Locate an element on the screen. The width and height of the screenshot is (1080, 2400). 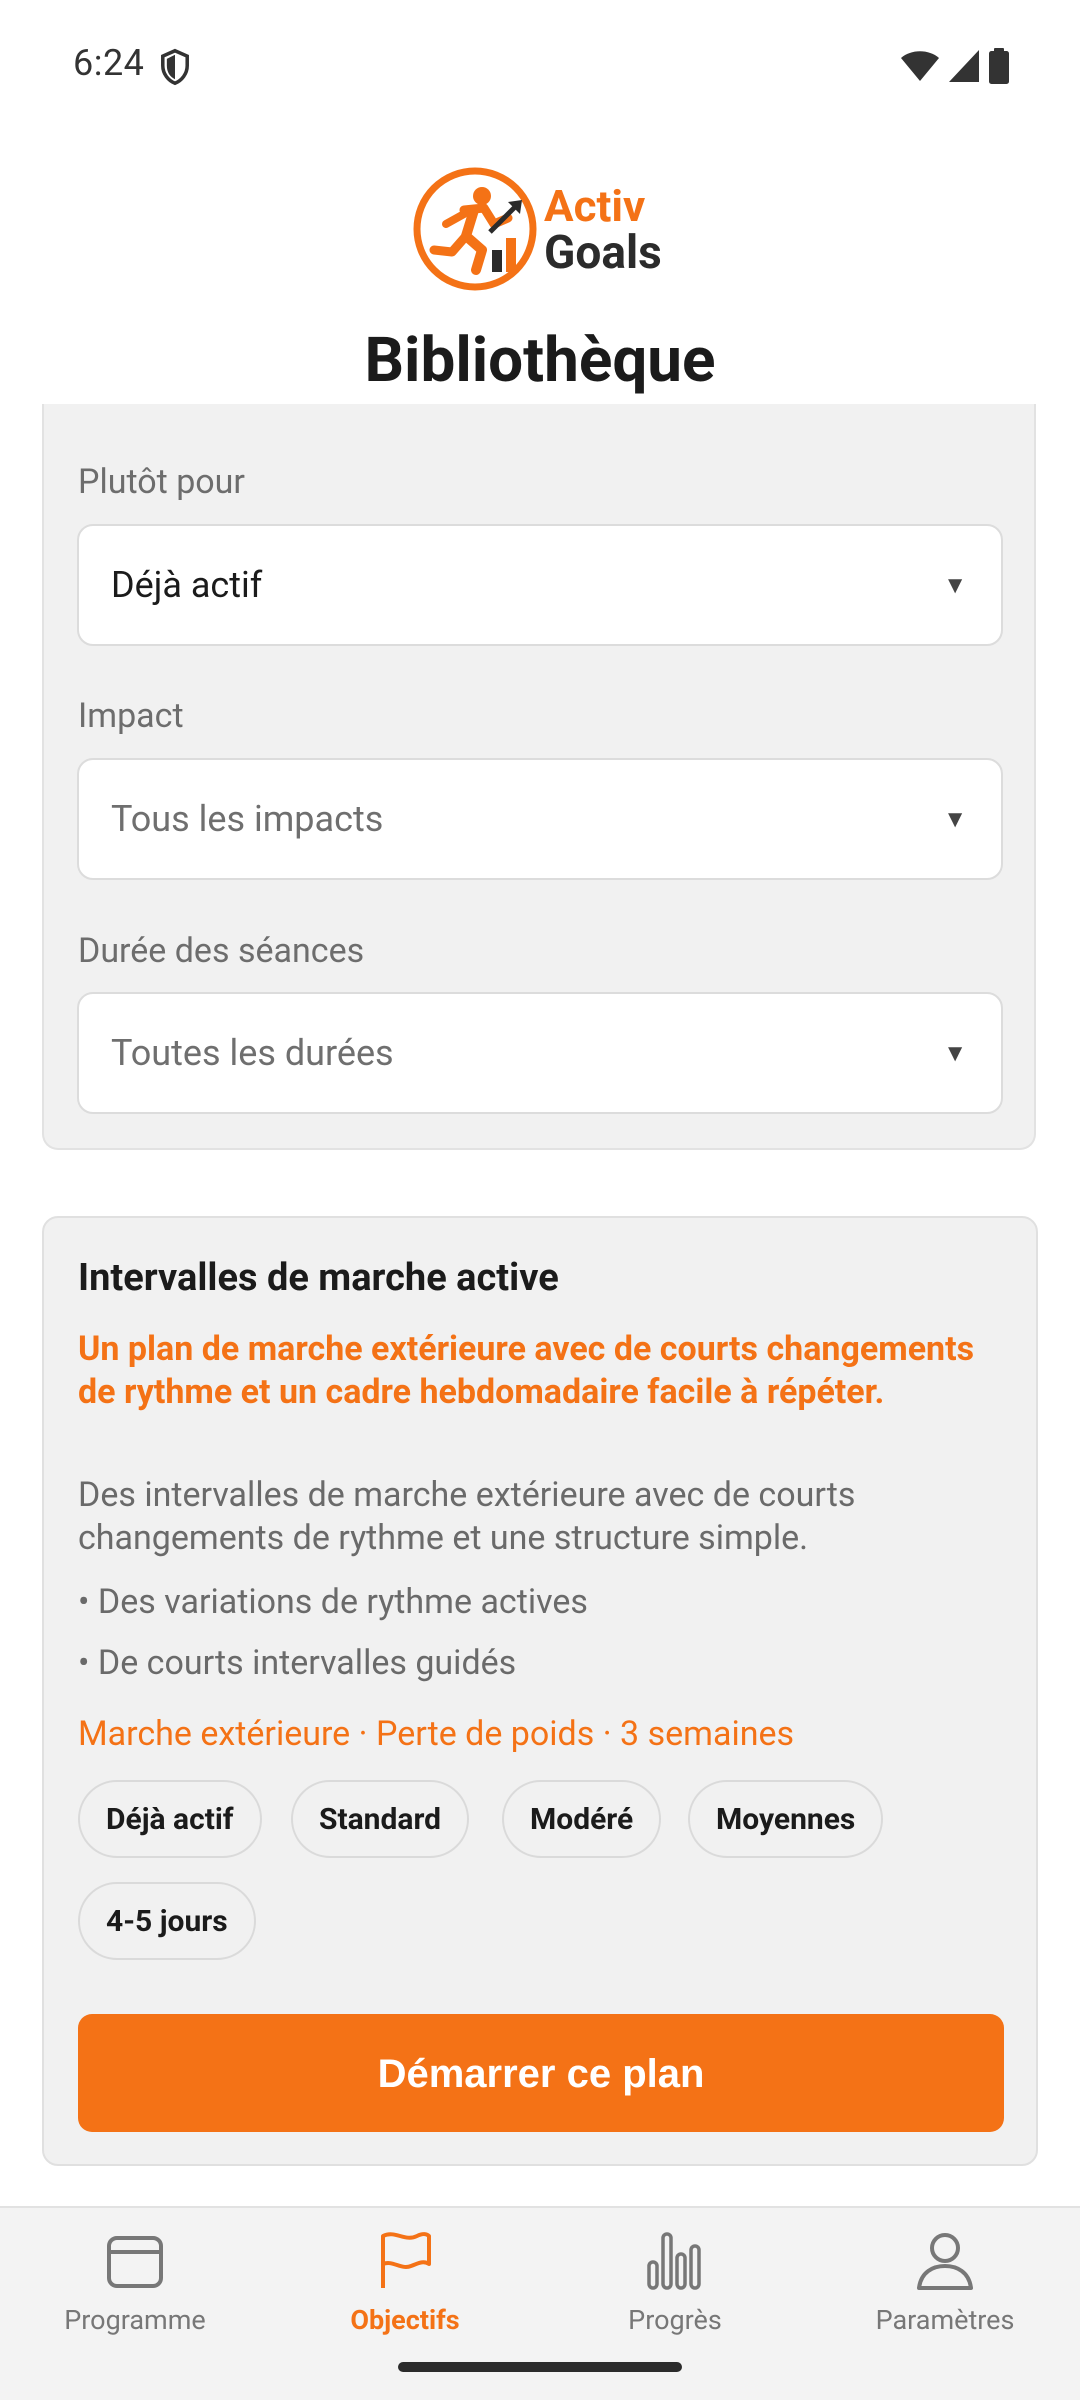
runner-logo-icon is located at coordinates (475, 229).